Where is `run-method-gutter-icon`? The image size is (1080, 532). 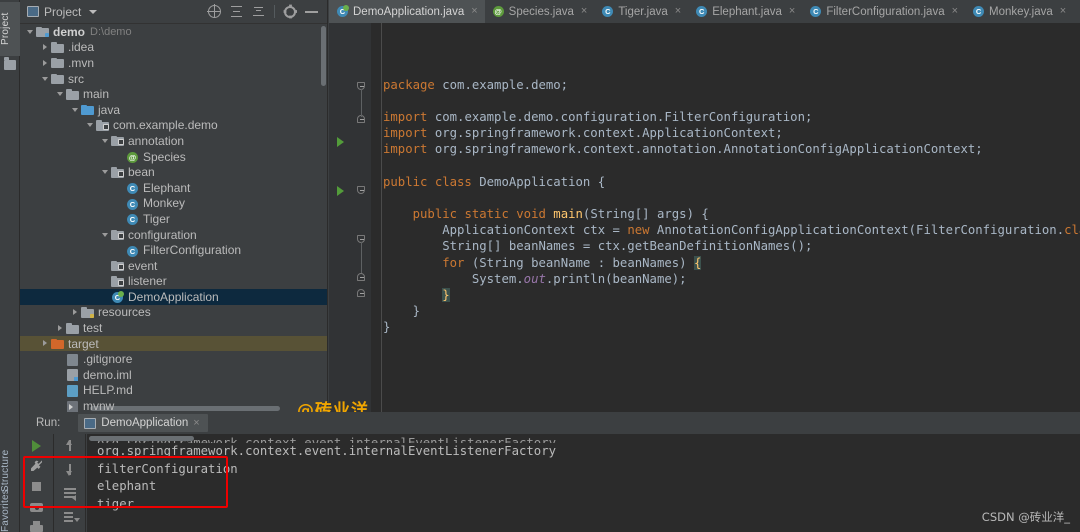 run-method-gutter-icon is located at coordinates (340, 191).